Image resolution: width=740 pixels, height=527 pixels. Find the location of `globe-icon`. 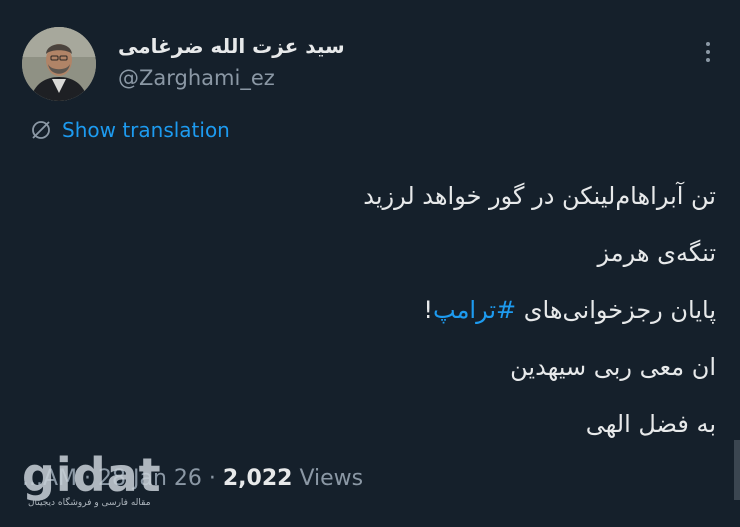

globe-icon is located at coordinates (41, 130).